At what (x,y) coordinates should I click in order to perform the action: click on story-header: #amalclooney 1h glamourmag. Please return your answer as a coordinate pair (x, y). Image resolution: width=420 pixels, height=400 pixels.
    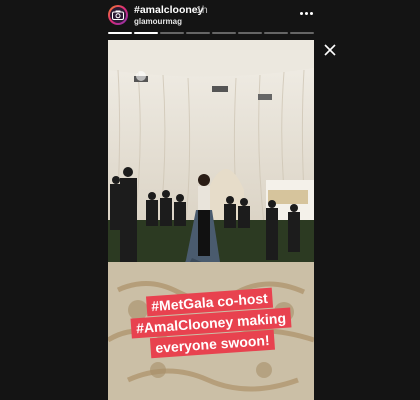
    Looking at the image, I should click on (210, 18).